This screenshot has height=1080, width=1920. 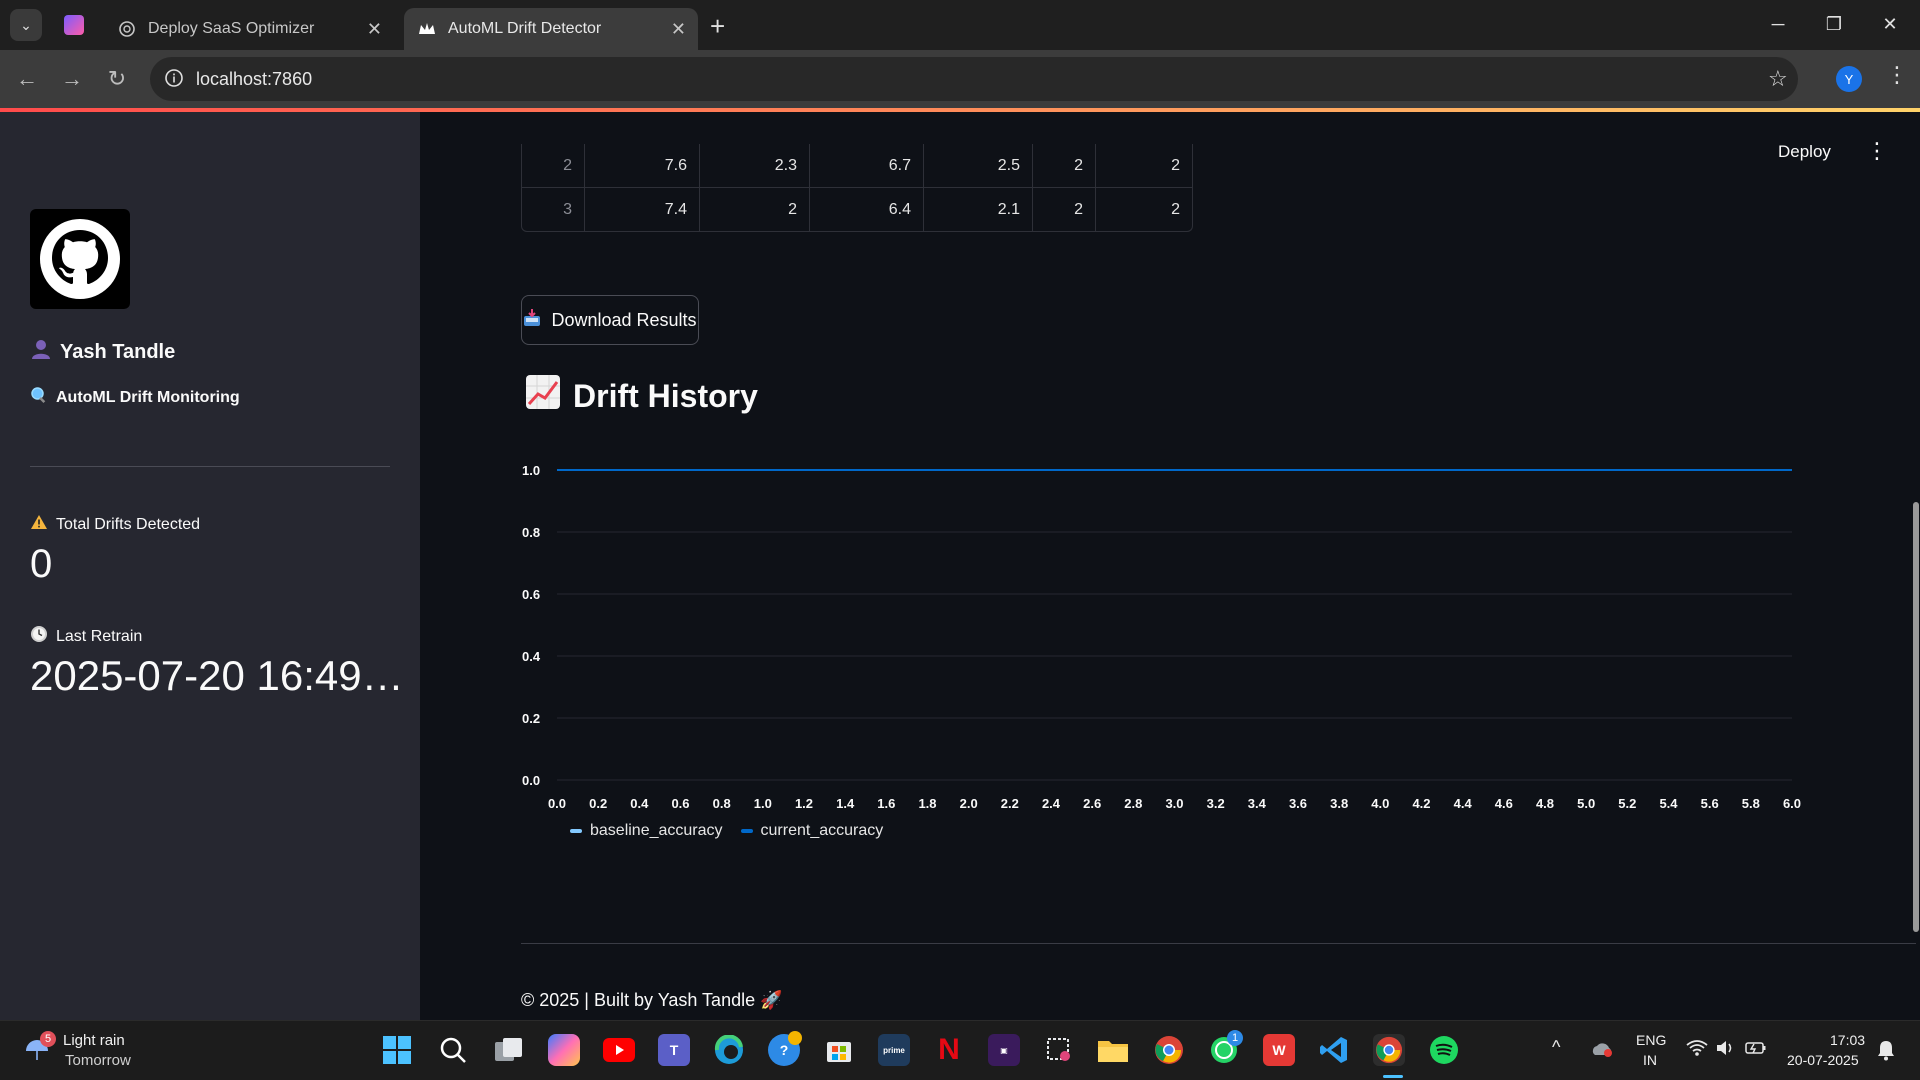 I want to click on microsoft-store-icon, so click(x=839, y=1050).